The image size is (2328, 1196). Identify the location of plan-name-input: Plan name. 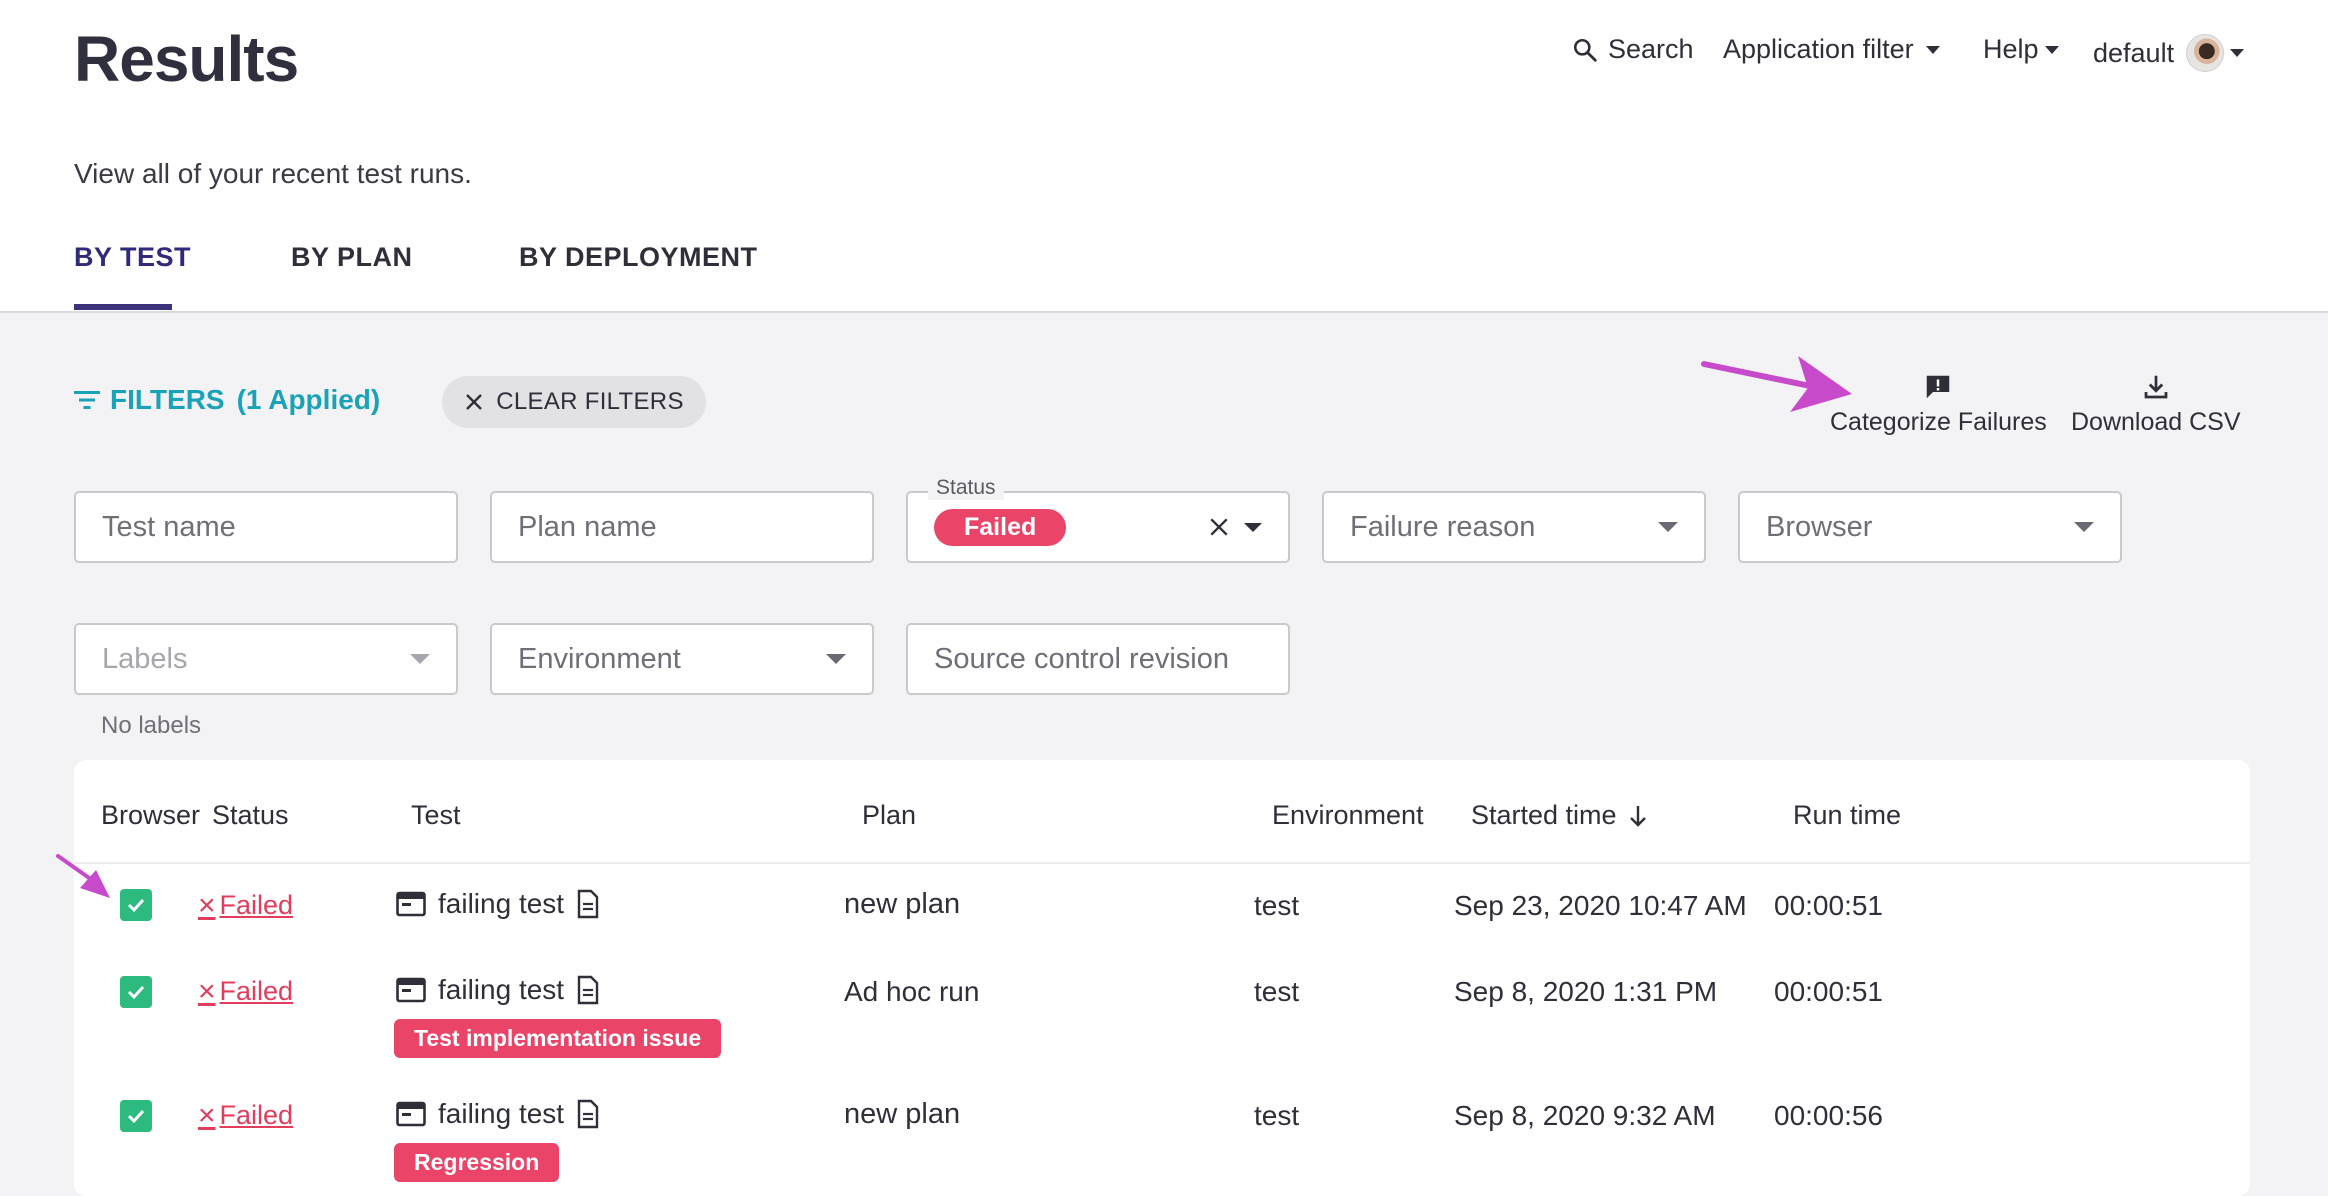
(682, 527).